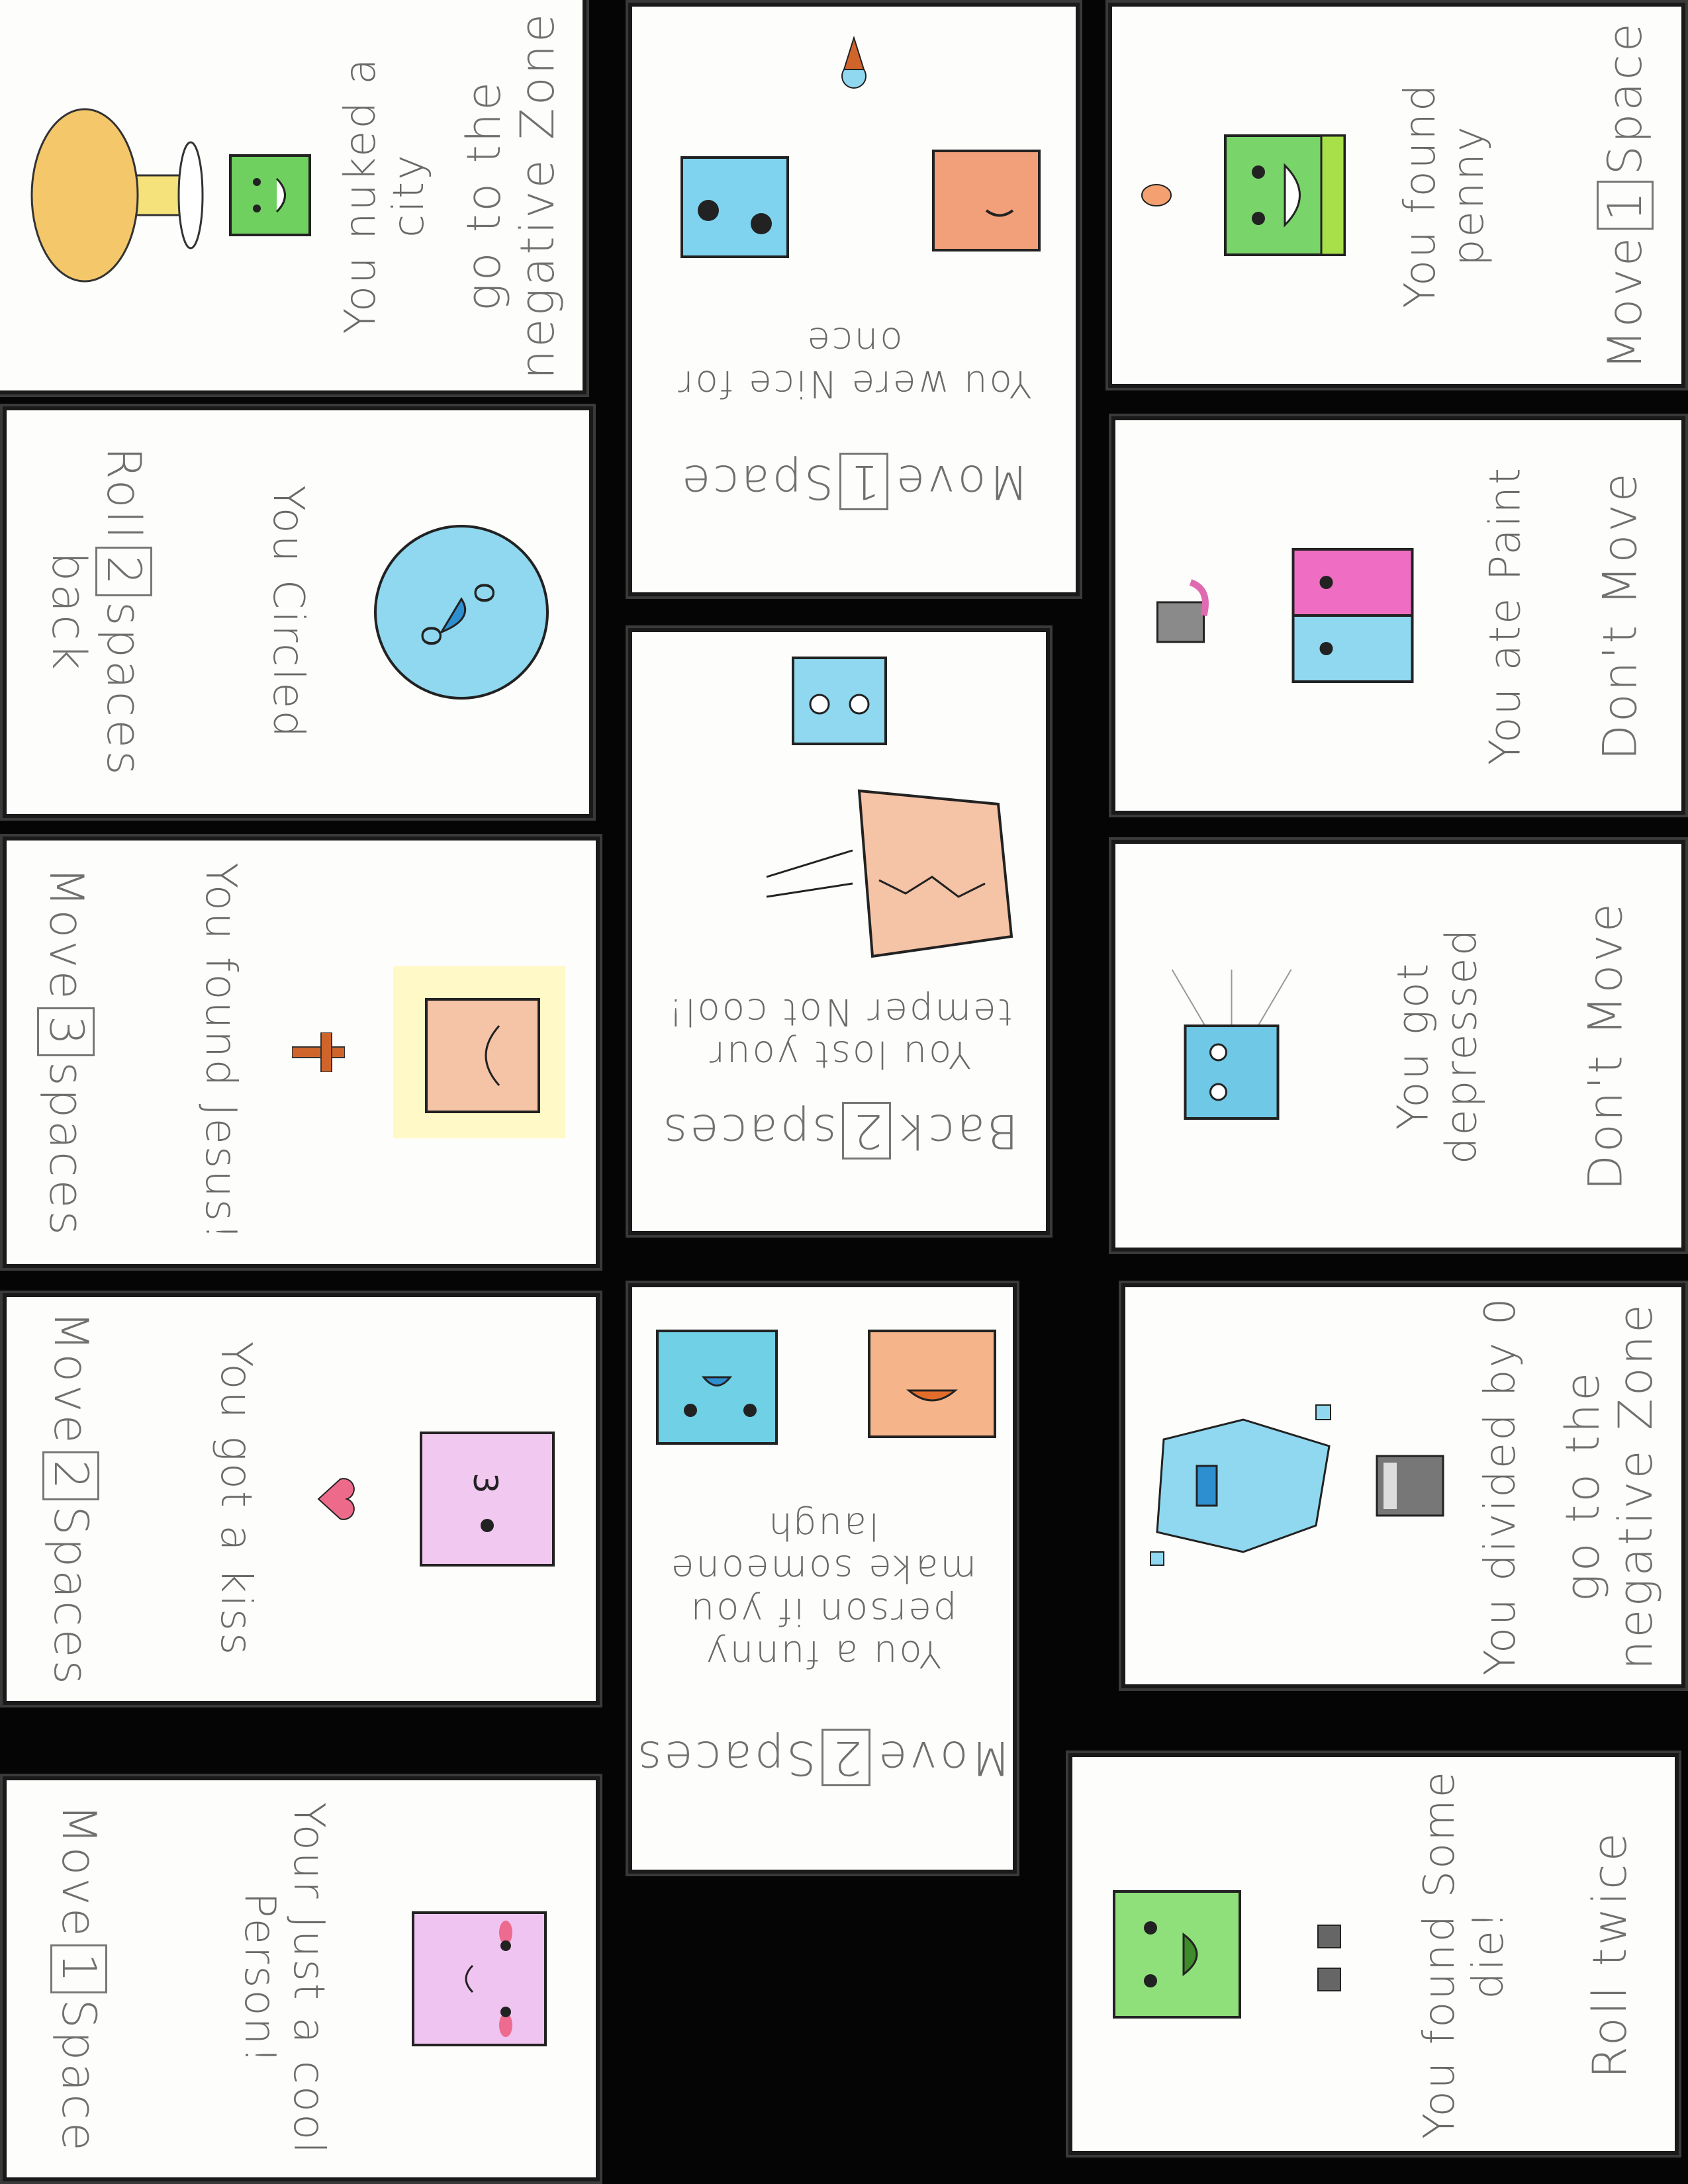  Describe the element at coordinates (1284, 195) in the screenshot. I see `green-smile-face-icon` at that location.